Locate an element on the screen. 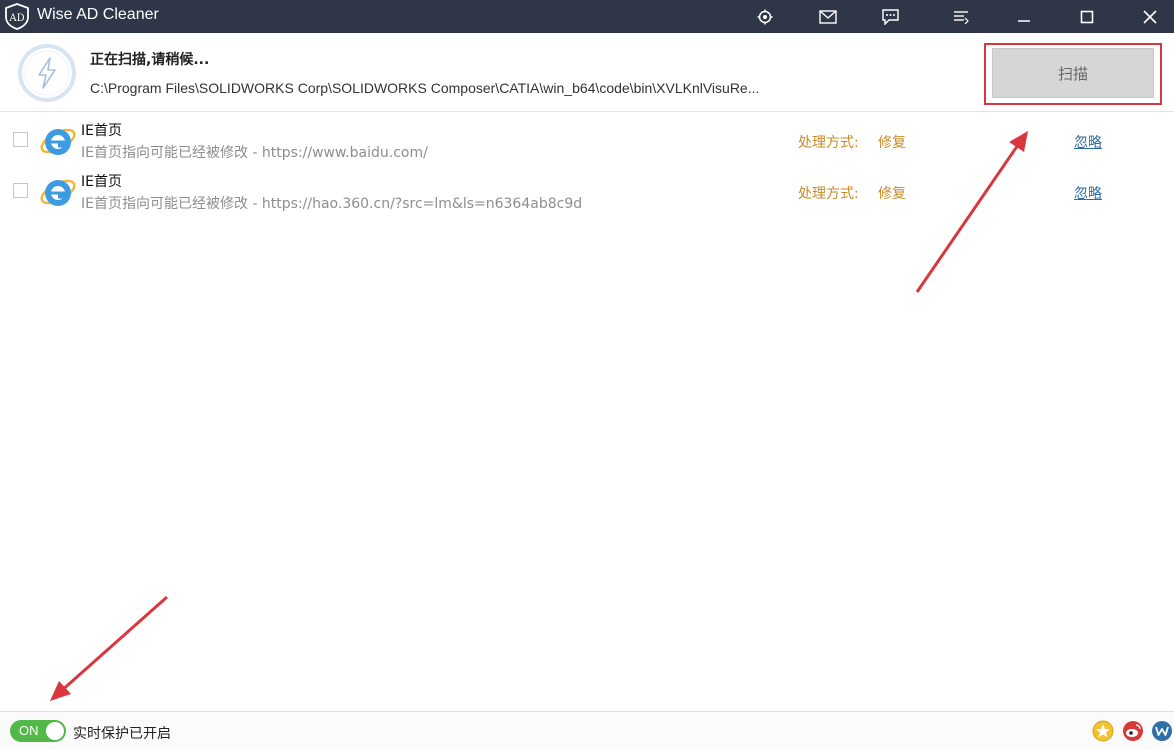 The height and width of the screenshot is (749, 1174). app-logo-text: AD is located at coordinates (16, 18).